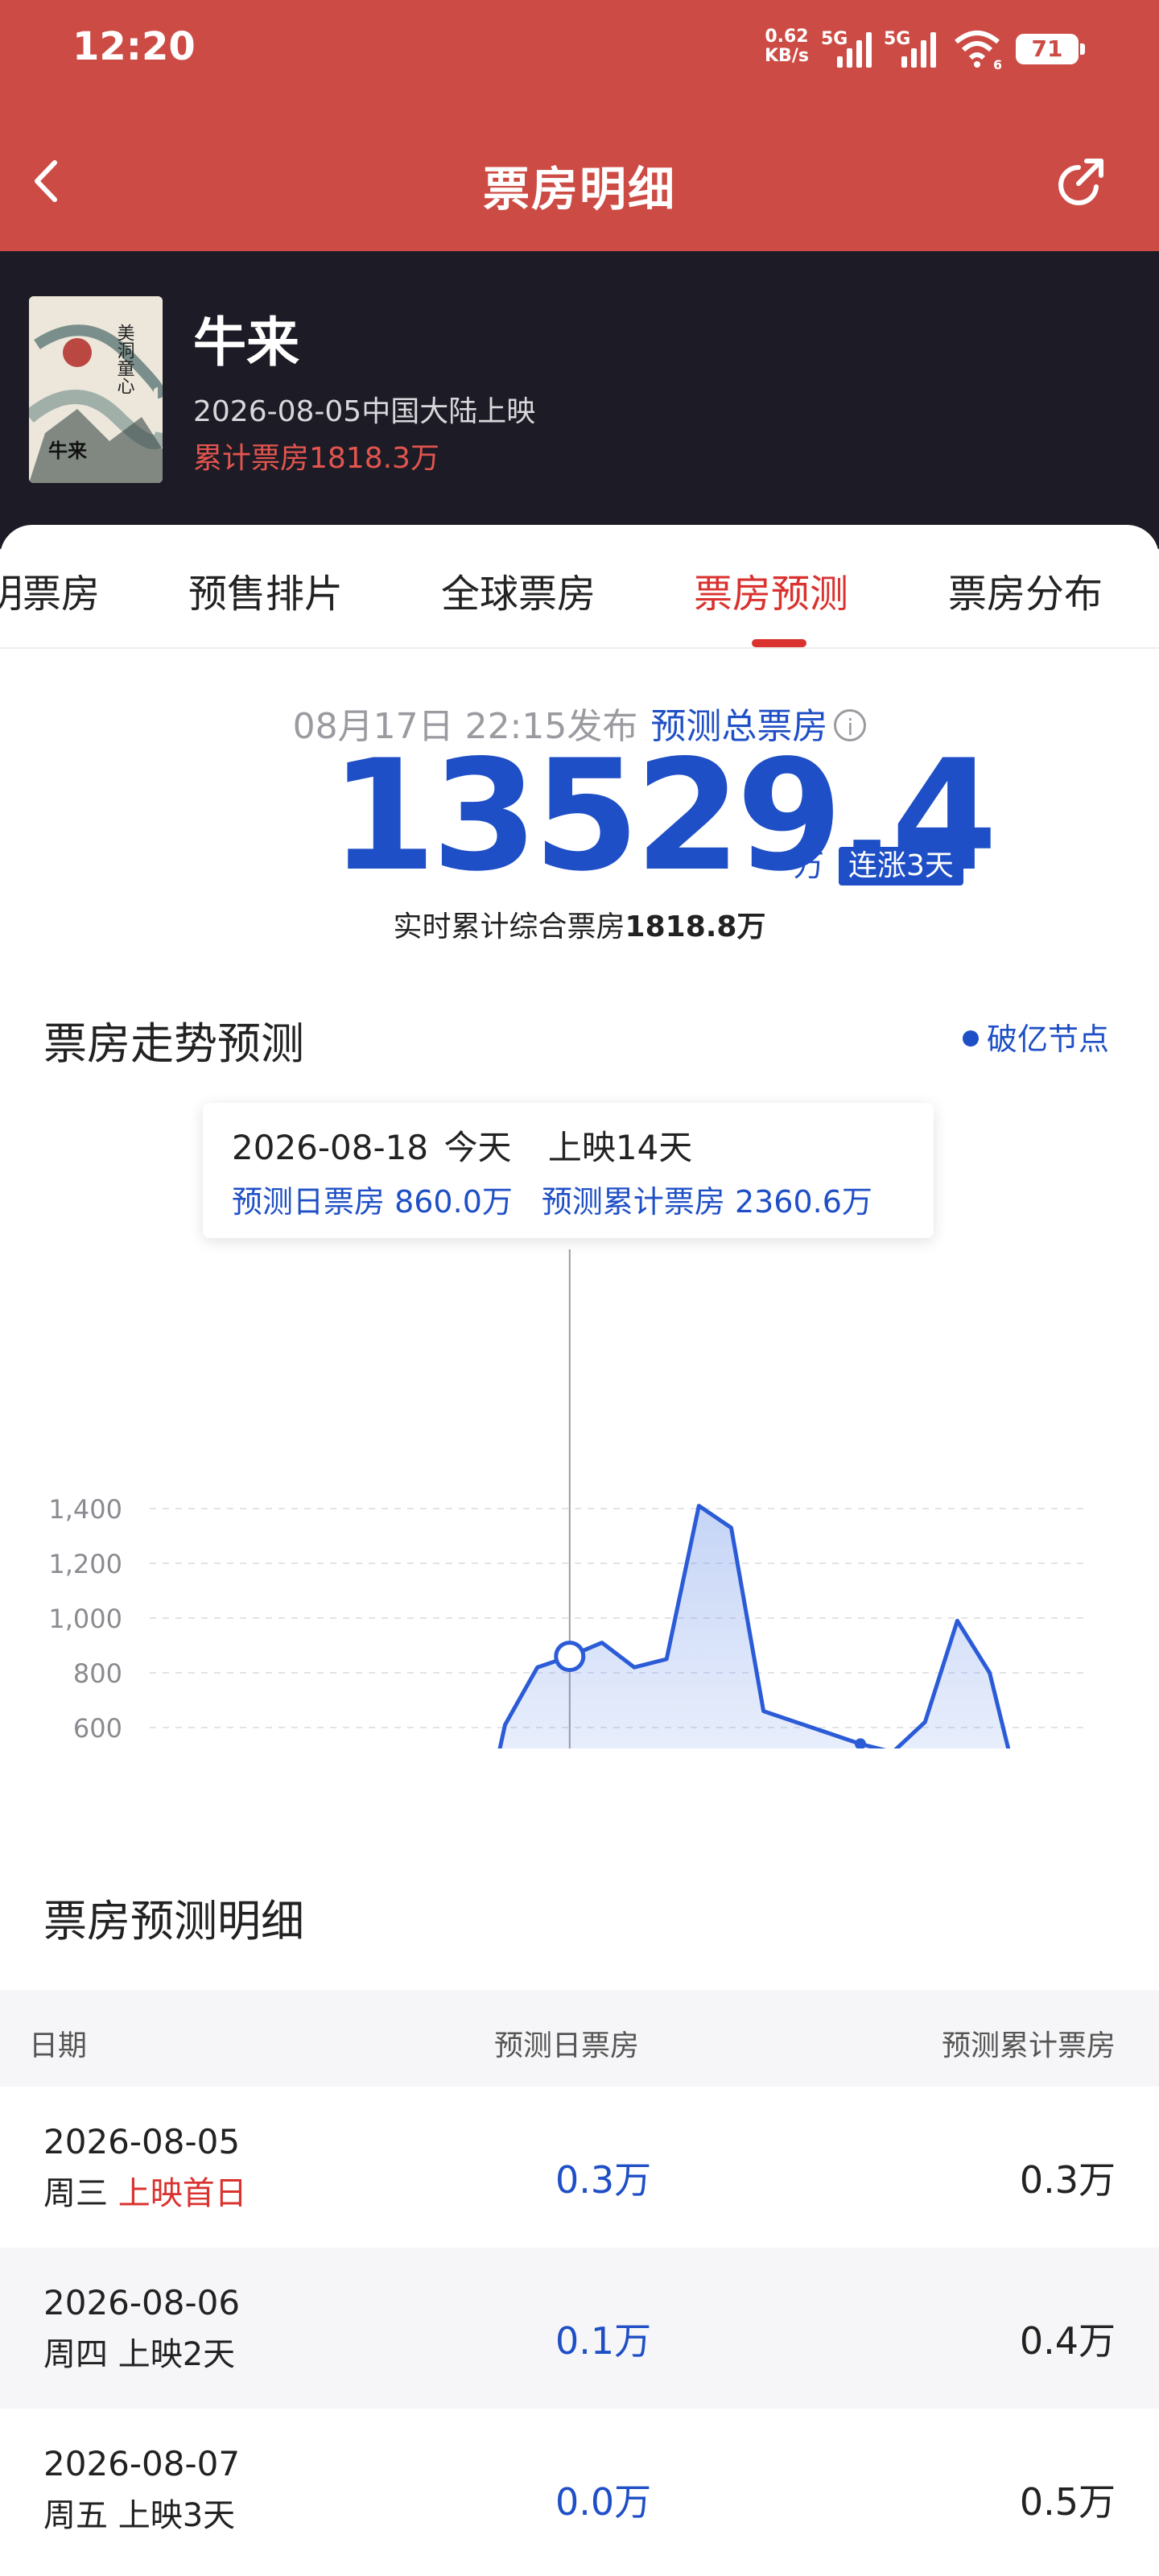 This screenshot has width=1159, height=2576. Describe the element at coordinates (579, 126) in the screenshot. I see `app-header: 12:20 0.62 KB/s 5G 5G 6 71 票房明细` at that location.